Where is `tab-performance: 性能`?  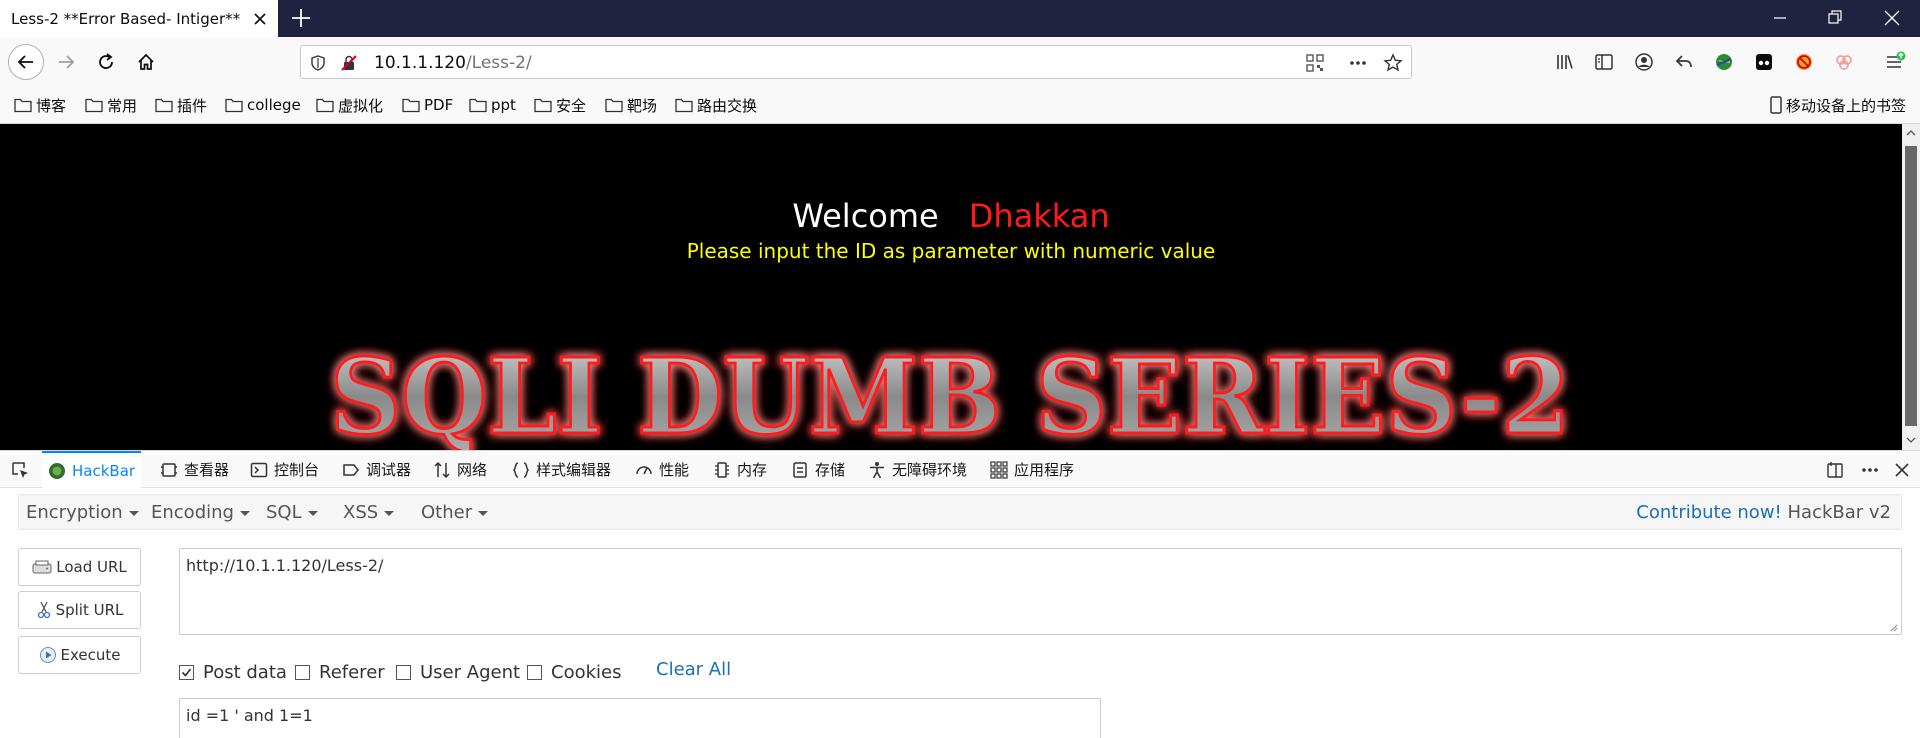
tab-performance: 性能 is located at coordinates (662, 469).